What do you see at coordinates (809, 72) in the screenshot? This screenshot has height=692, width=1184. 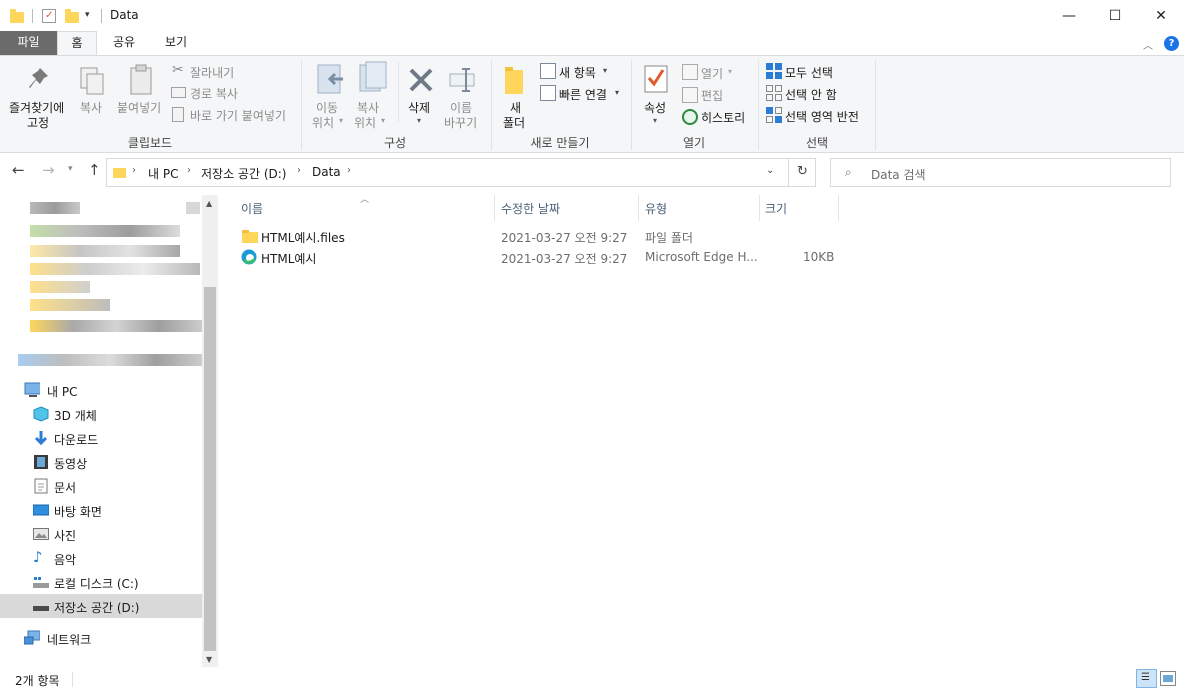 I see `select-all-button: 모두 선택` at bounding box center [809, 72].